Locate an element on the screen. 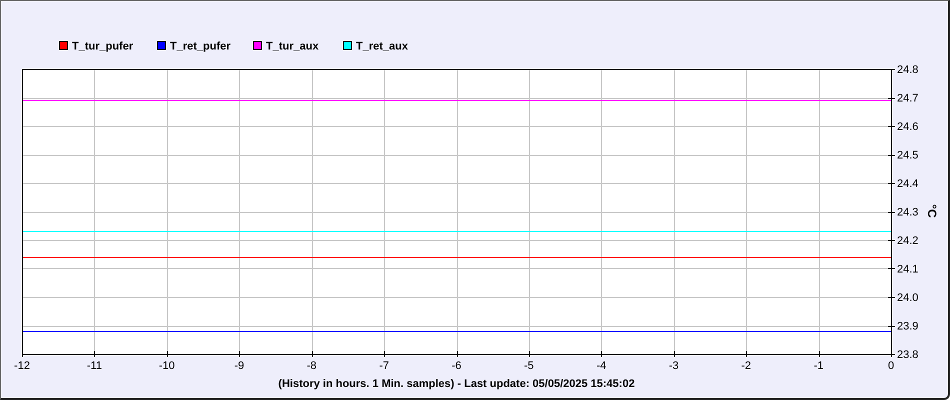 The height and width of the screenshot is (400, 950). legend-label: T_ret_pufer is located at coordinates (200, 46).